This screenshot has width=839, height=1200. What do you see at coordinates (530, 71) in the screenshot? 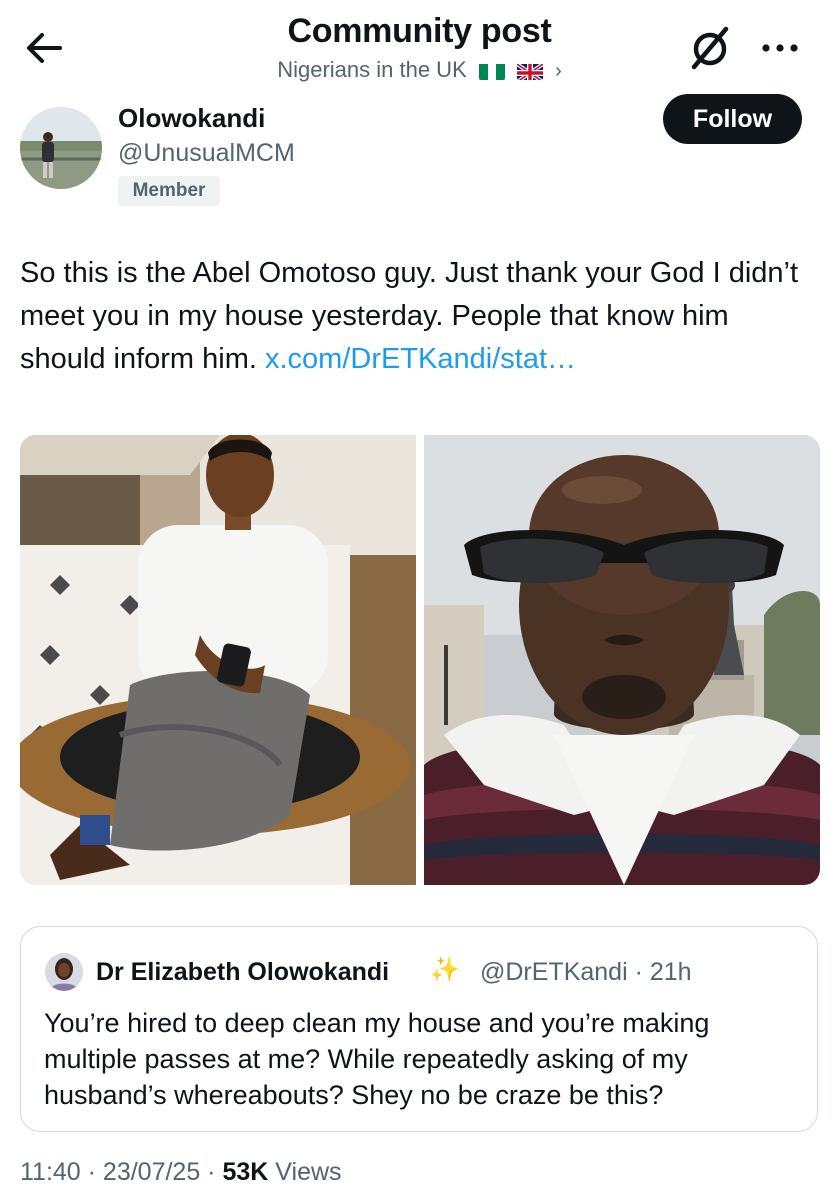
I see `uk-flag-icon` at bounding box center [530, 71].